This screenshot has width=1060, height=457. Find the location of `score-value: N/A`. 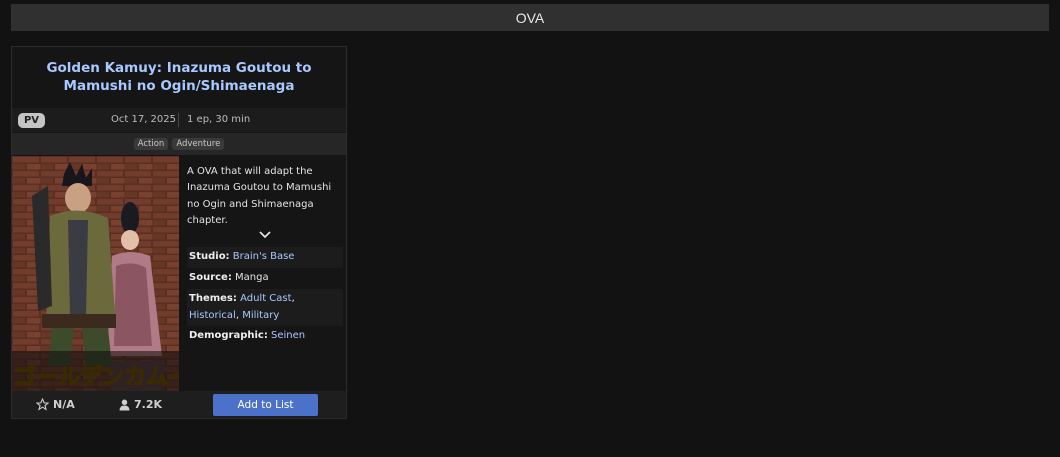

score-value: N/A is located at coordinates (64, 404).